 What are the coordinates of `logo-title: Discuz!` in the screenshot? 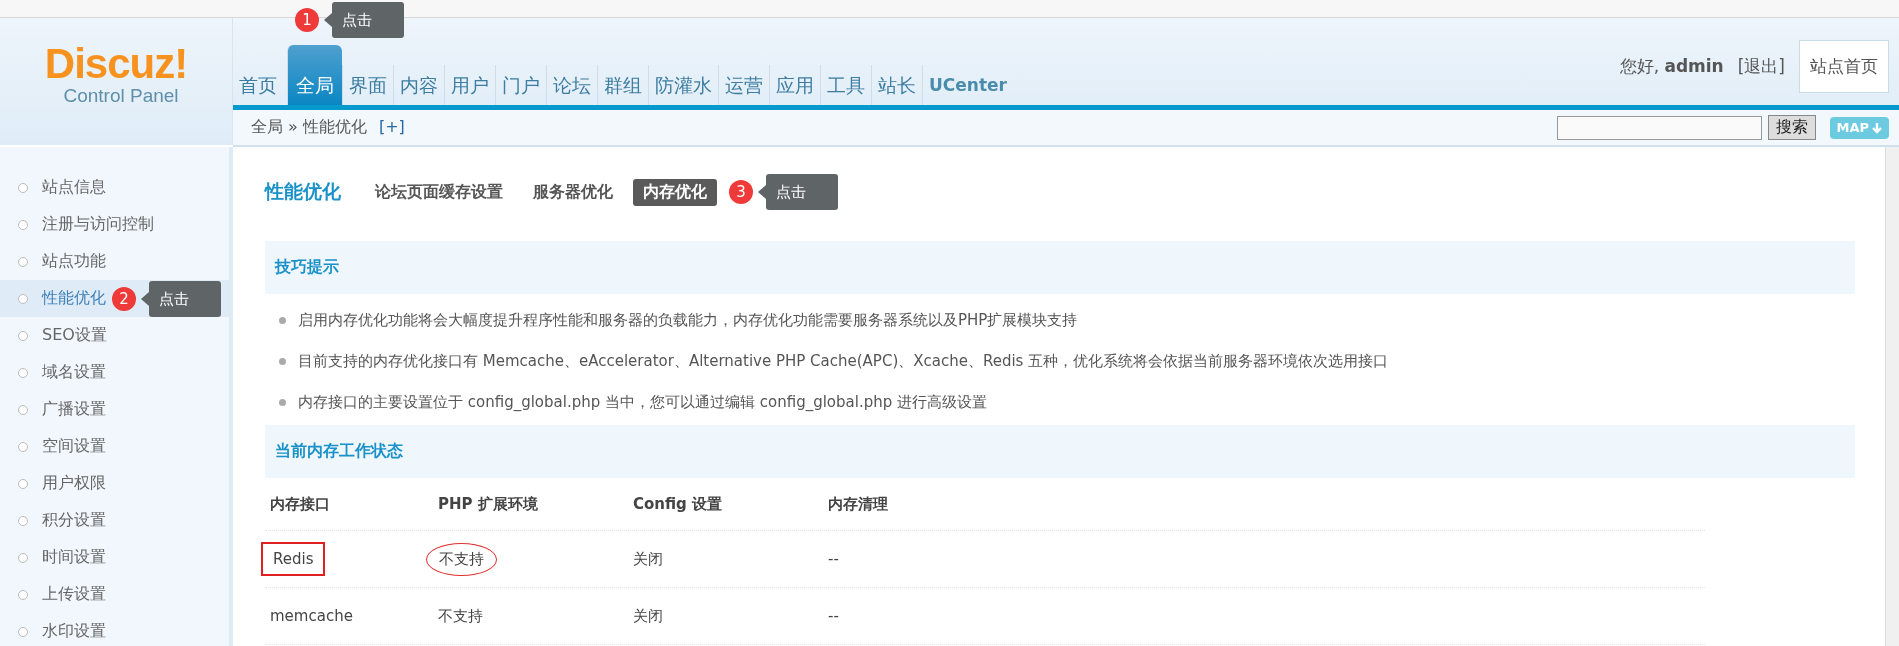 It's located at (116, 63).